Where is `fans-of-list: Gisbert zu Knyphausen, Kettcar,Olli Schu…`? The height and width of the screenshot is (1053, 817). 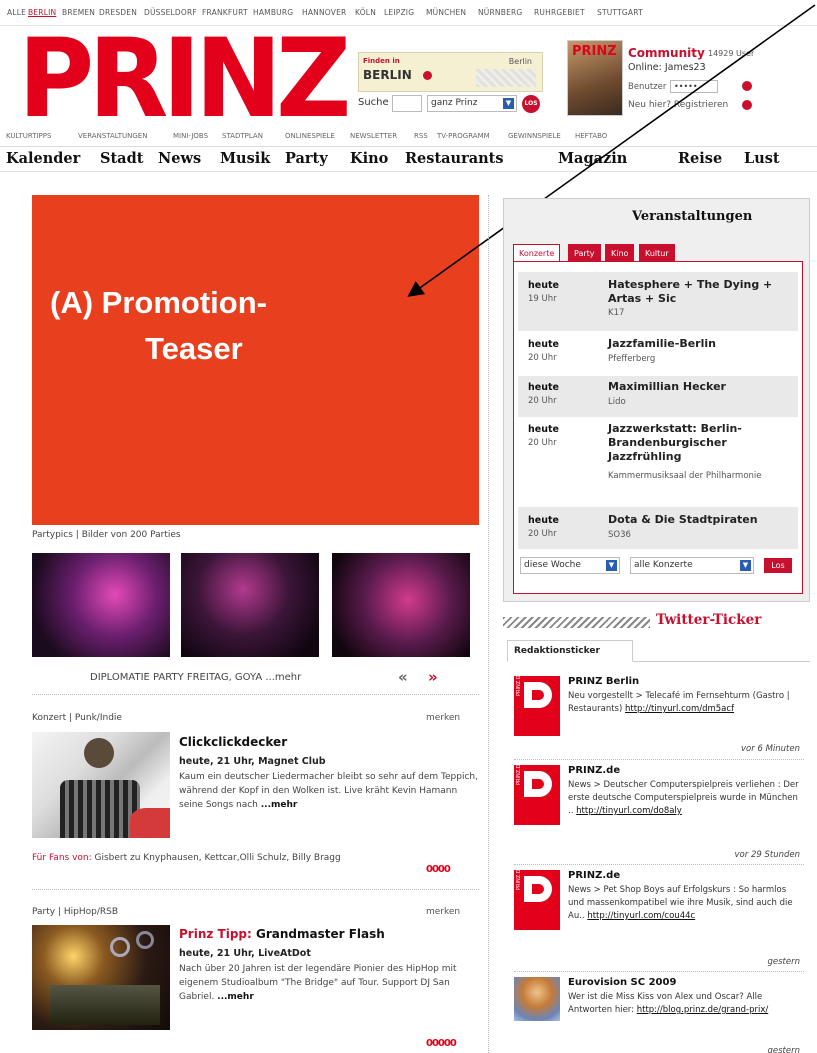 fans-of-list: Gisbert zu Knyphausen, Kettcar,Olli Schu… is located at coordinates (216, 858).